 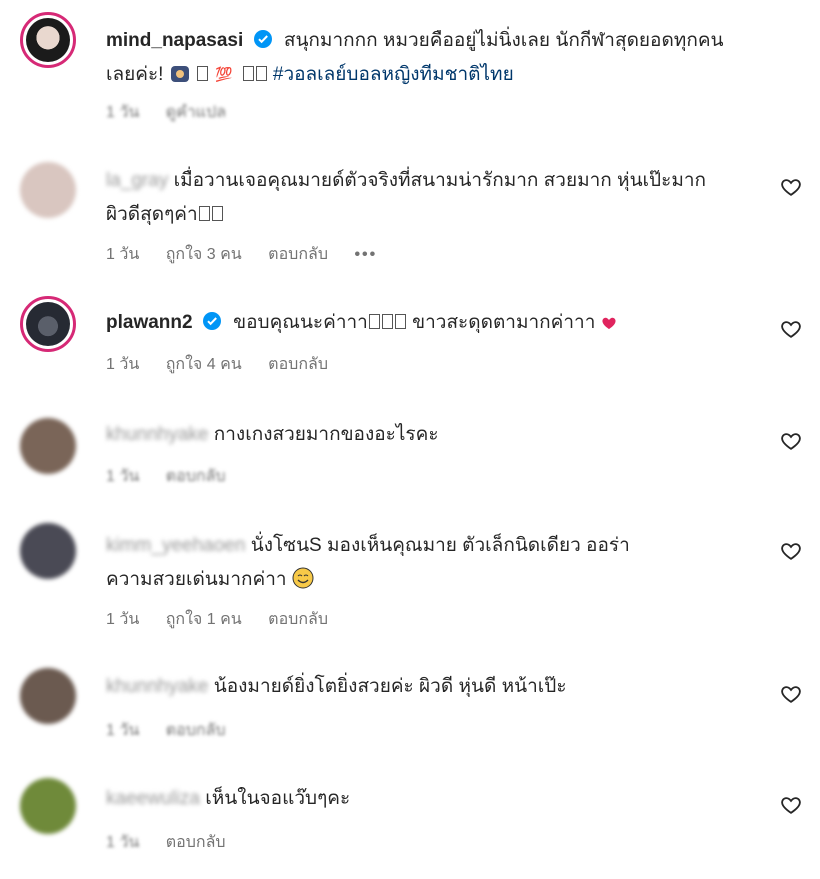 What do you see at coordinates (204, 619) in the screenshot?
I see `like-count: ถูกใจ 1 คน` at bounding box center [204, 619].